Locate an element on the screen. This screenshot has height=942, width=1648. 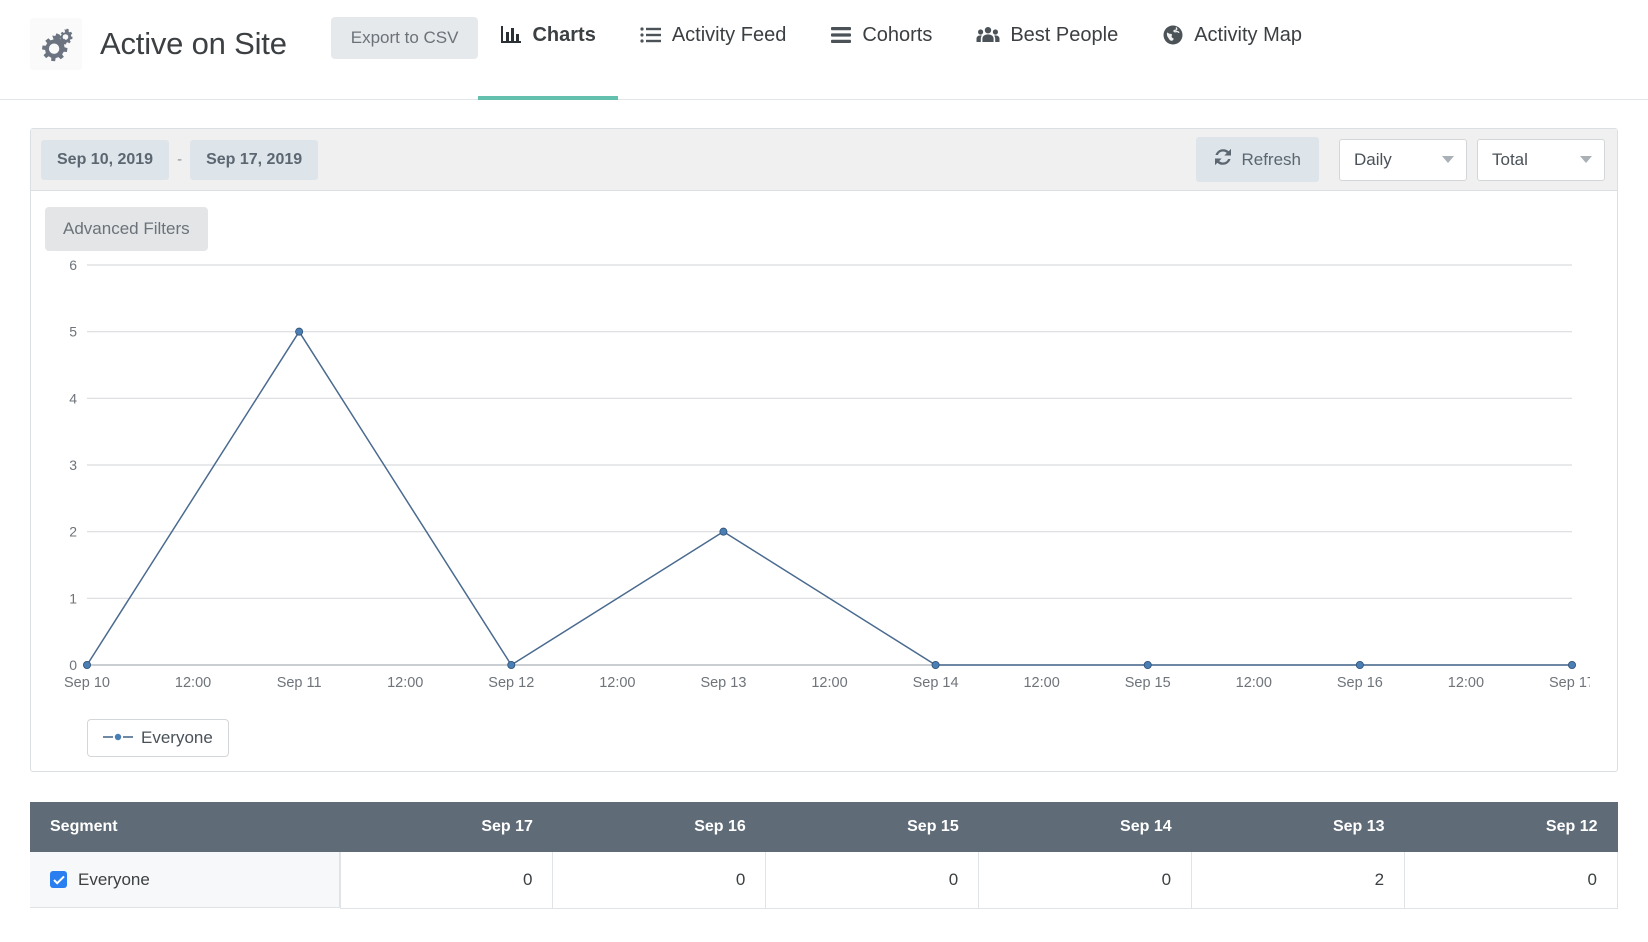
segment-name: Everyone is located at coordinates (114, 879).